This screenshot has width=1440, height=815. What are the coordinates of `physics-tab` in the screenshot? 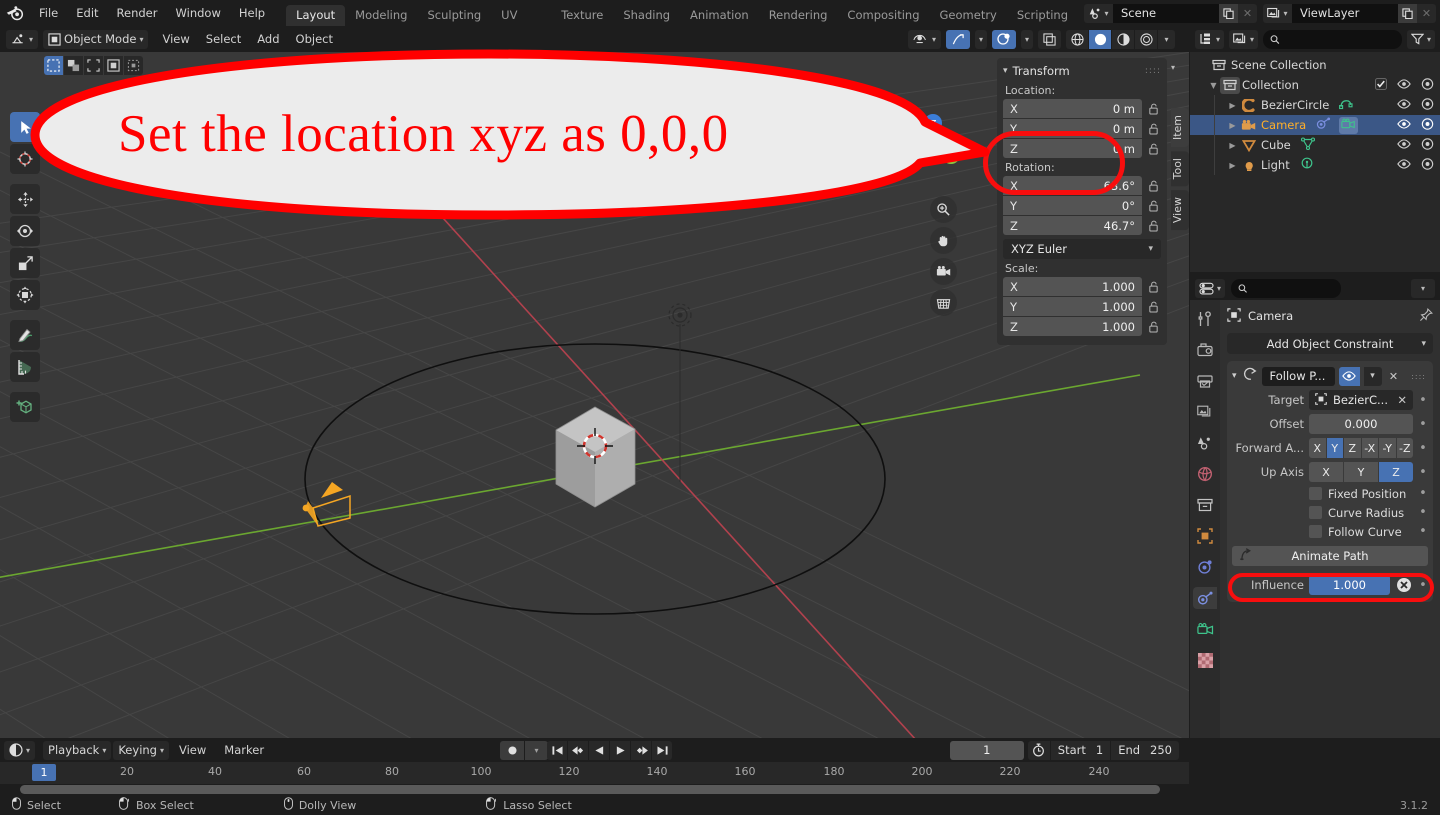 It's located at (1205, 567).